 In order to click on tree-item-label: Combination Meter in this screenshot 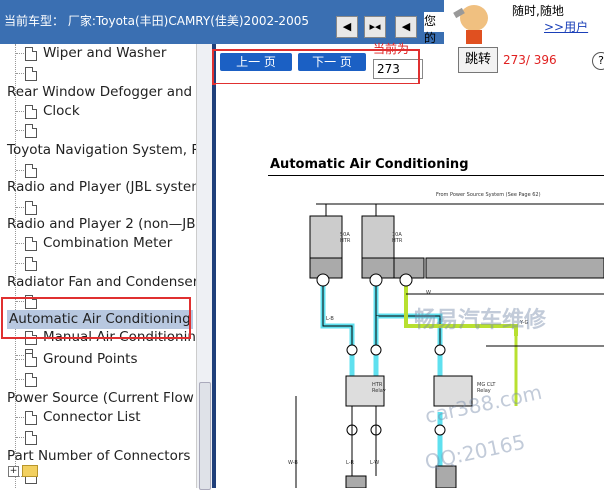, I will do `click(108, 243)`.